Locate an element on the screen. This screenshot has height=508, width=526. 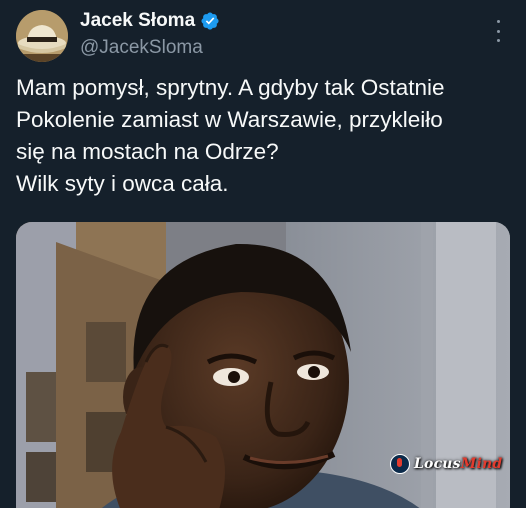
locusmind-logo-icon is located at coordinates (400, 464).